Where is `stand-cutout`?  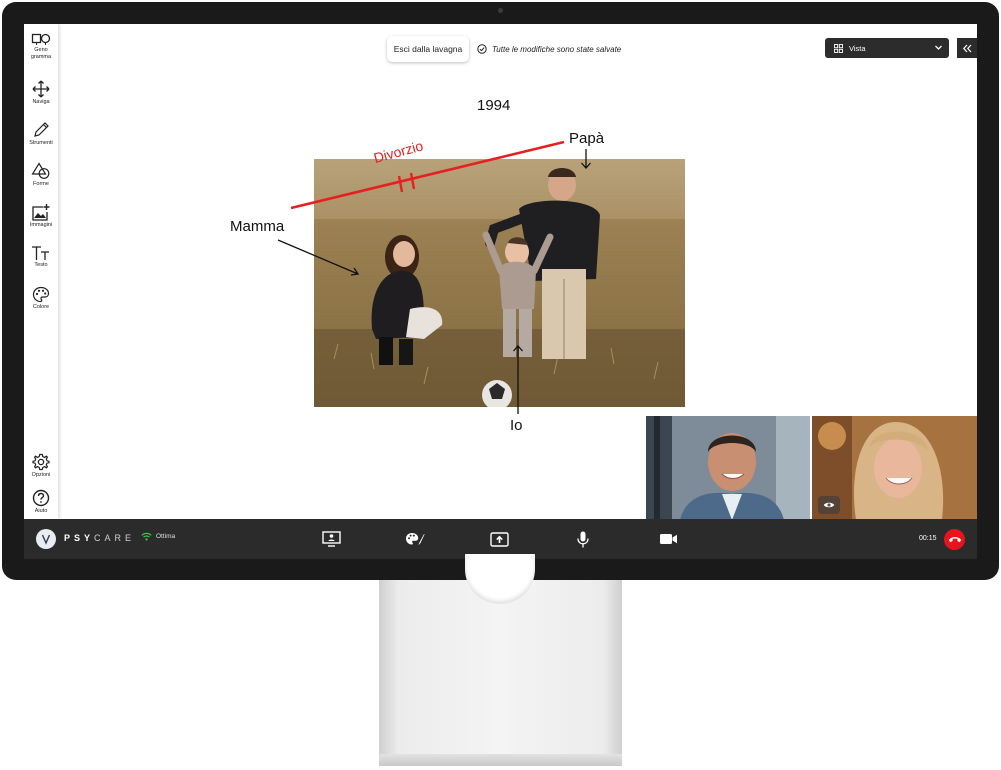
stand-cutout is located at coordinates (500, 579).